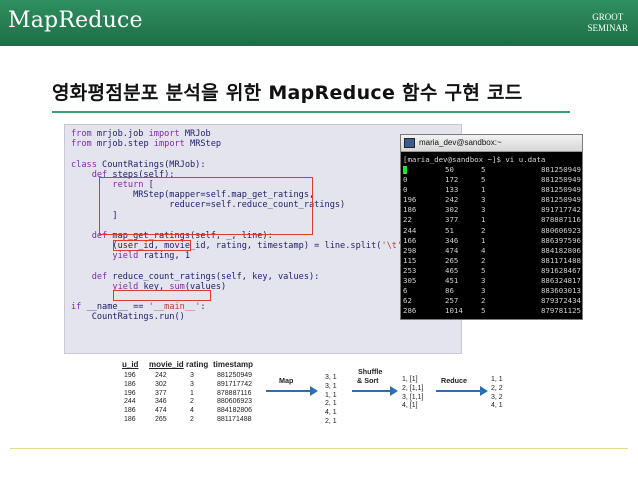  I want to click on col-header-rating: rating, so click(197, 364).